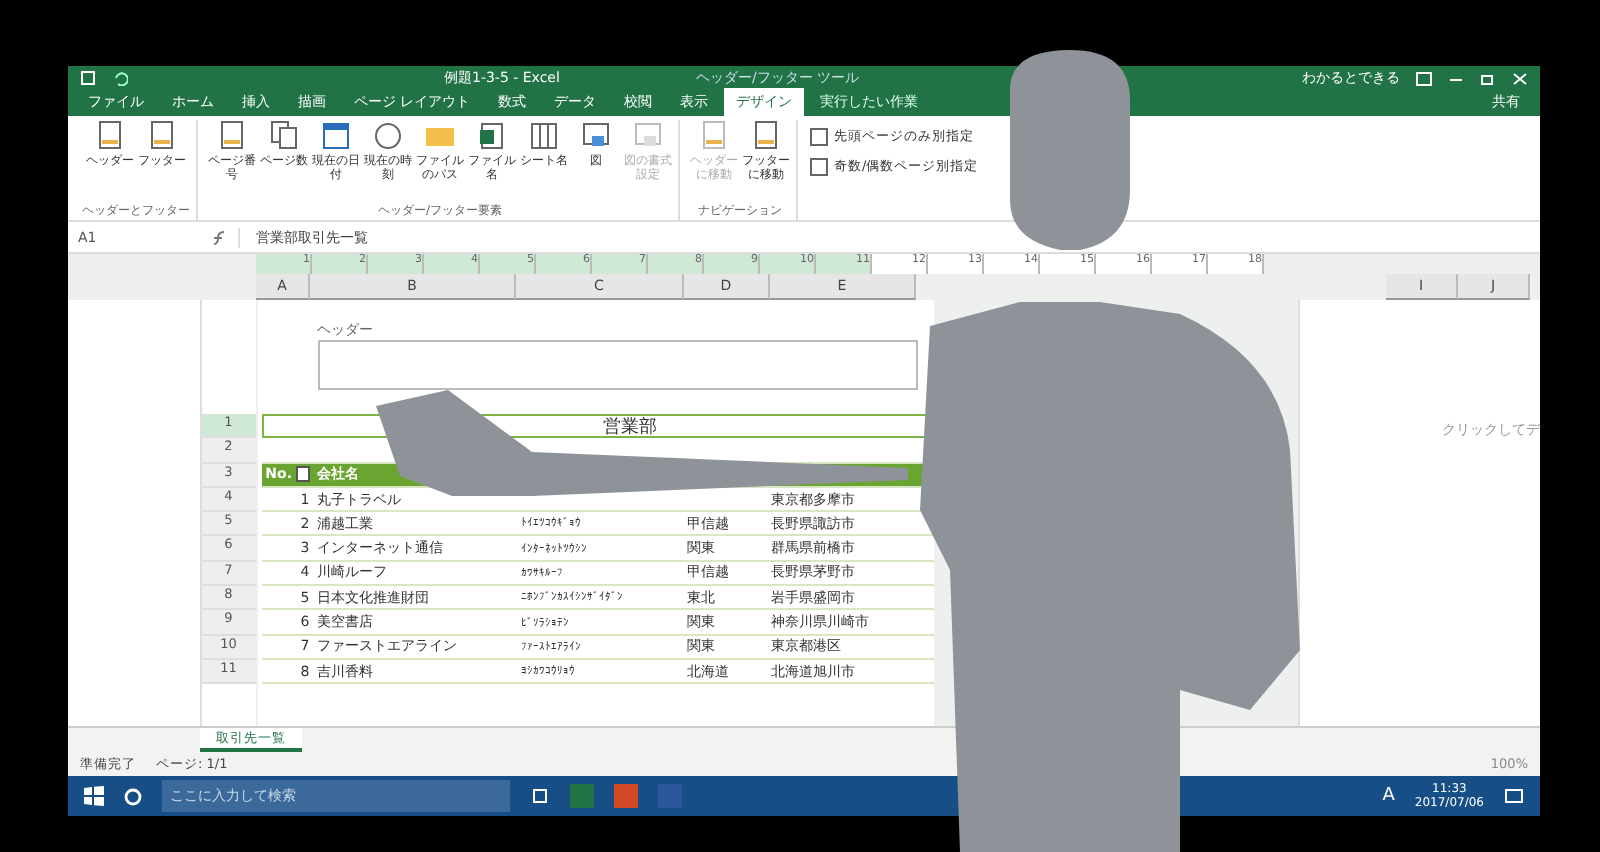 The height and width of the screenshot is (852, 1600). Describe the element at coordinates (540, 796) in the screenshot. I see `task-view-icon` at that location.